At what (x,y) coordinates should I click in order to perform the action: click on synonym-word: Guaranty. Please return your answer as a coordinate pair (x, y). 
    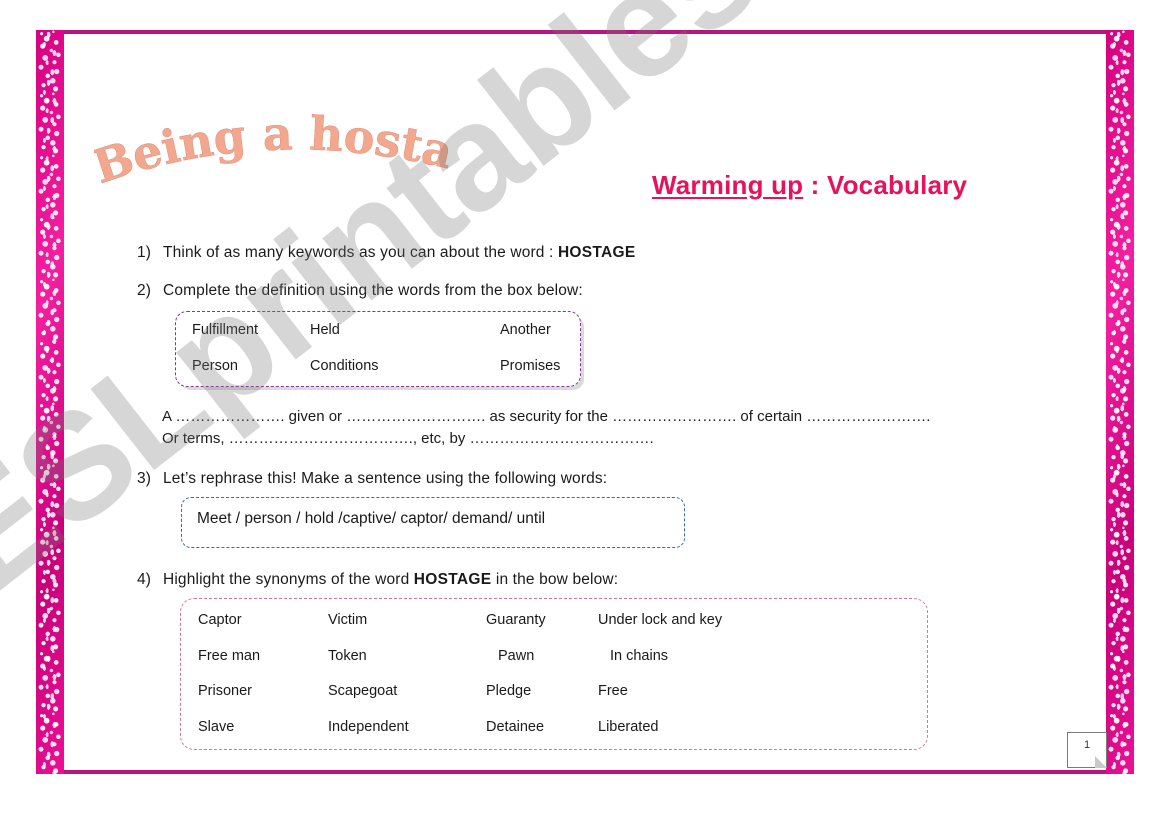
    Looking at the image, I should click on (542, 620).